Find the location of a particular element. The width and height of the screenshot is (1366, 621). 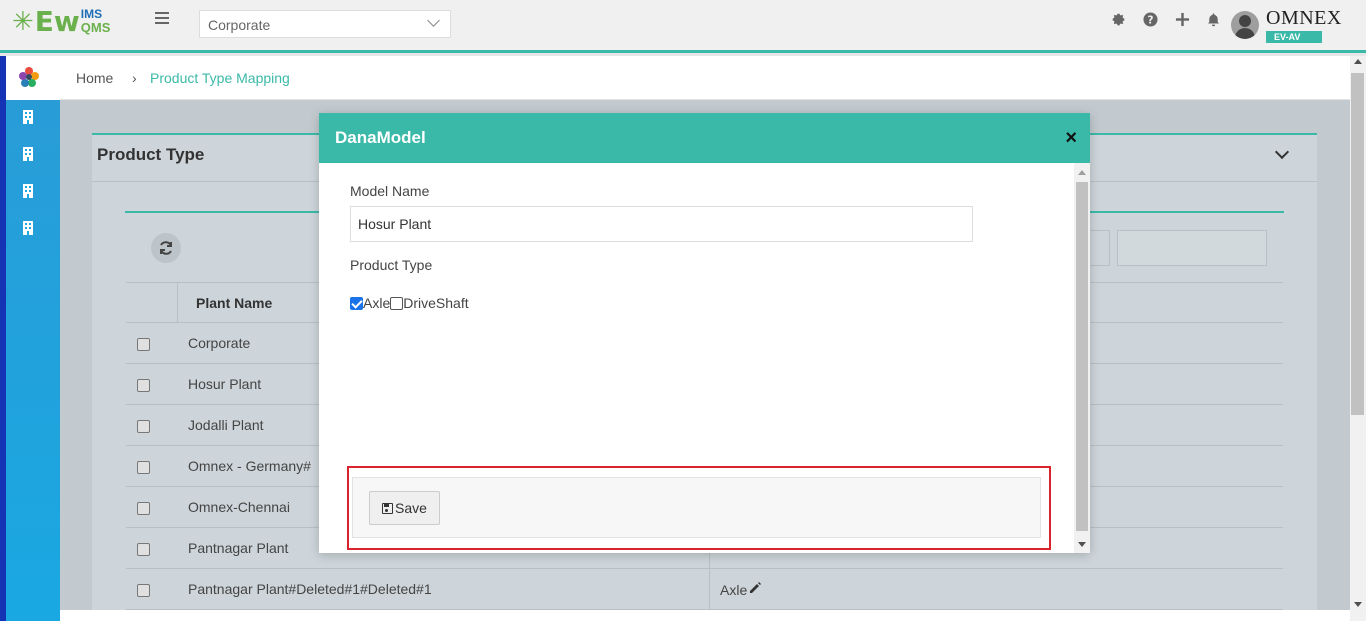

header-checkbox-cell is located at coordinates (152, 303).